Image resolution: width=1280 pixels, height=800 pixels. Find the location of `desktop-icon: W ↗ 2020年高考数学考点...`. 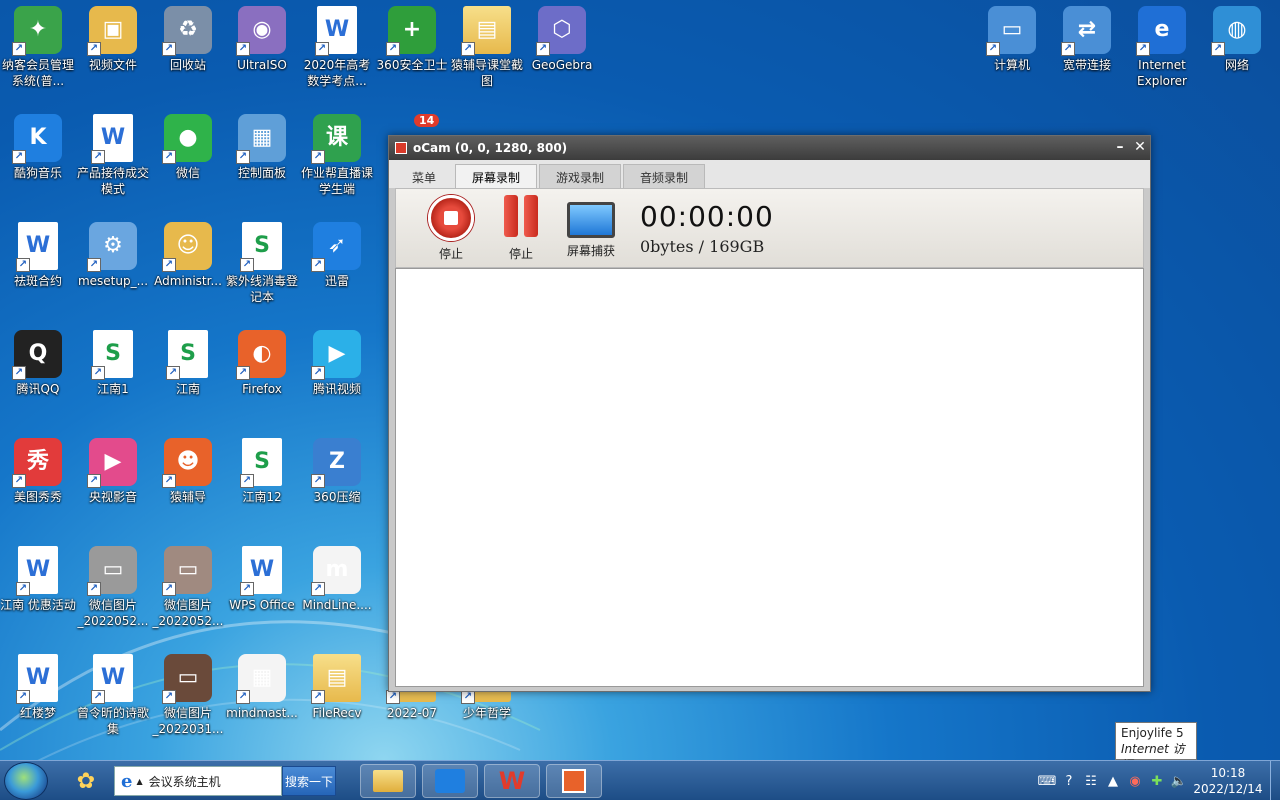

desktop-icon: W ↗ 2020年高考数学考点... is located at coordinates (337, 44).